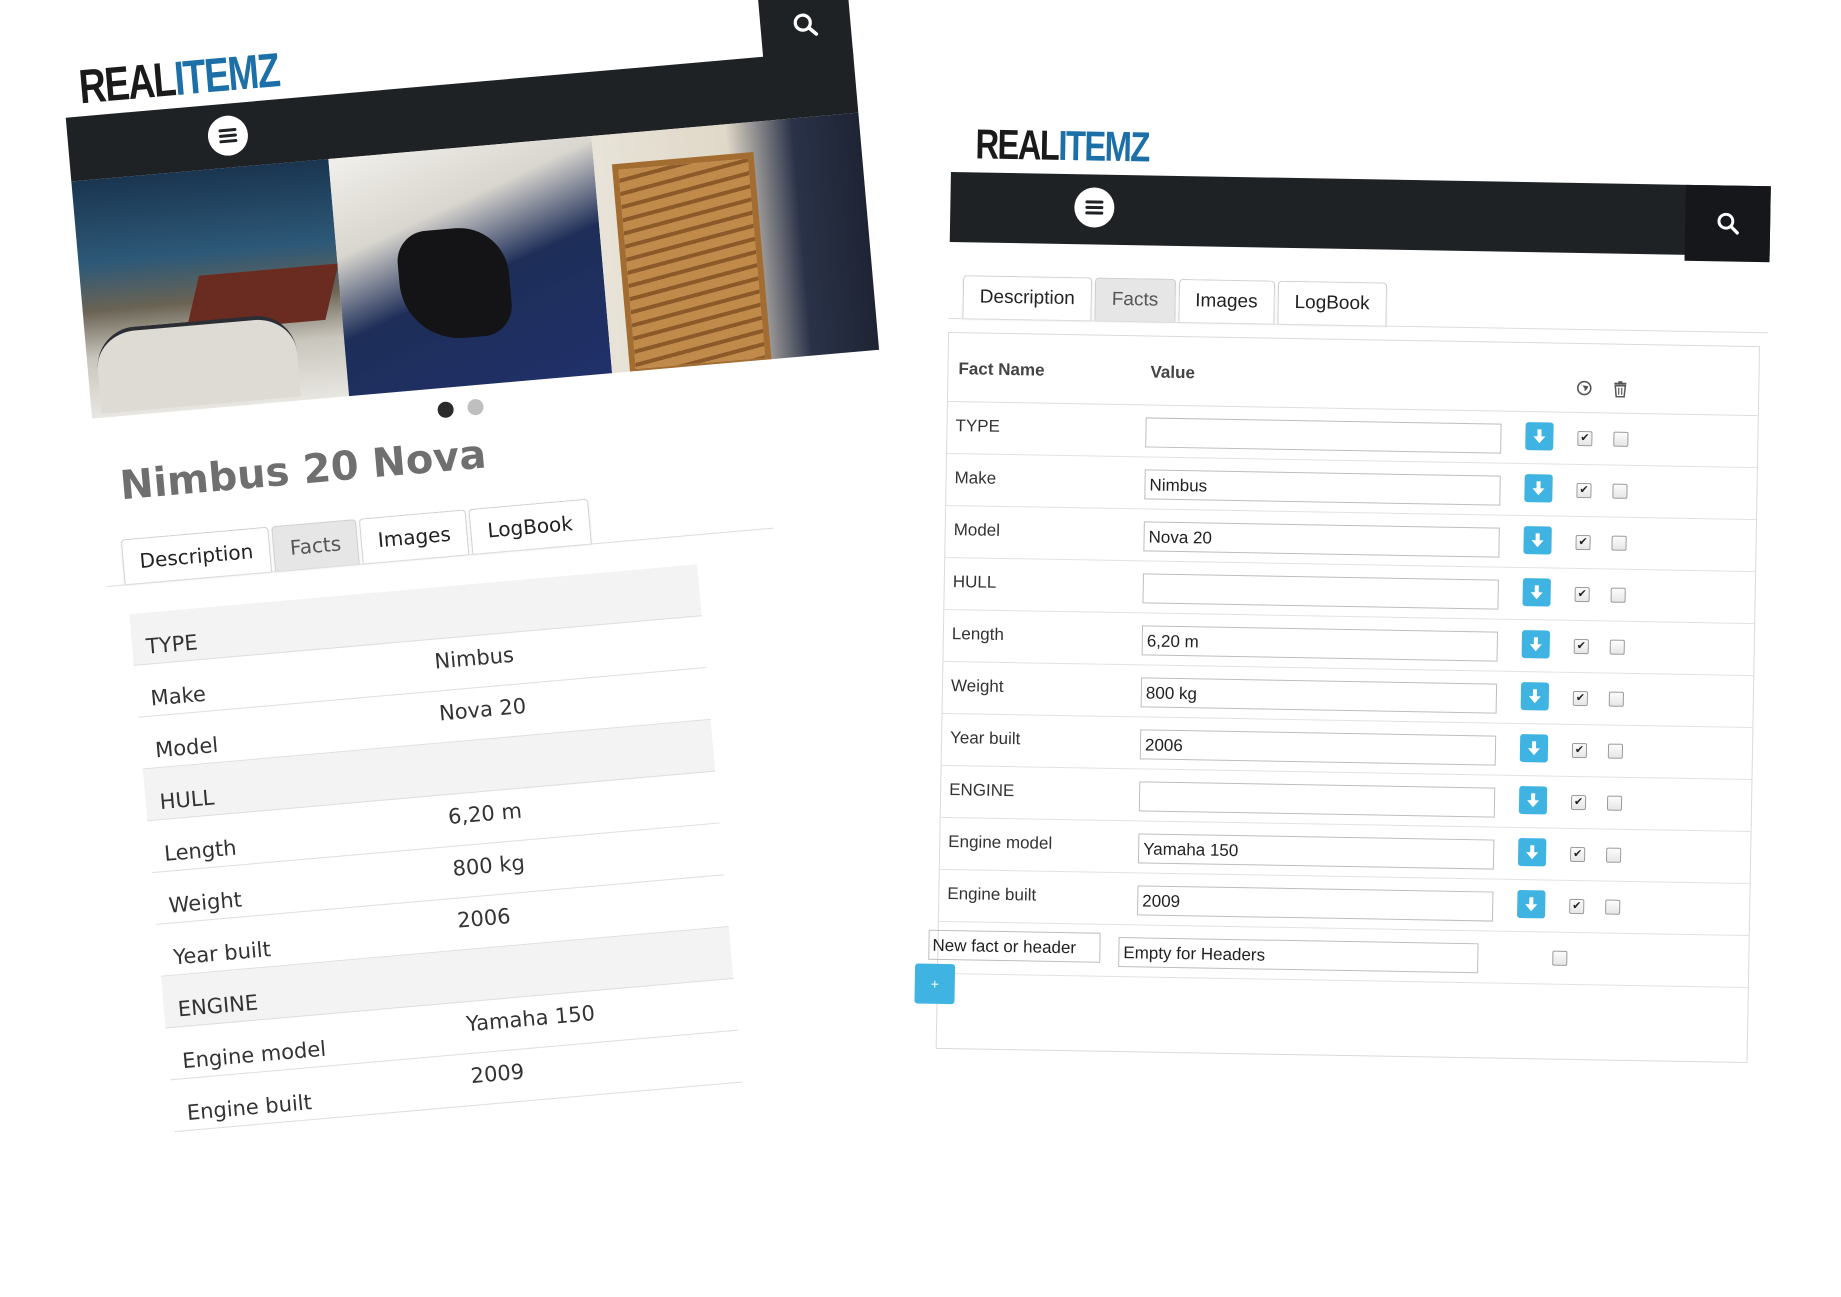  What do you see at coordinates (460, 408) in the screenshot?
I see `carousel-dots` at bounding box center [460, 408].